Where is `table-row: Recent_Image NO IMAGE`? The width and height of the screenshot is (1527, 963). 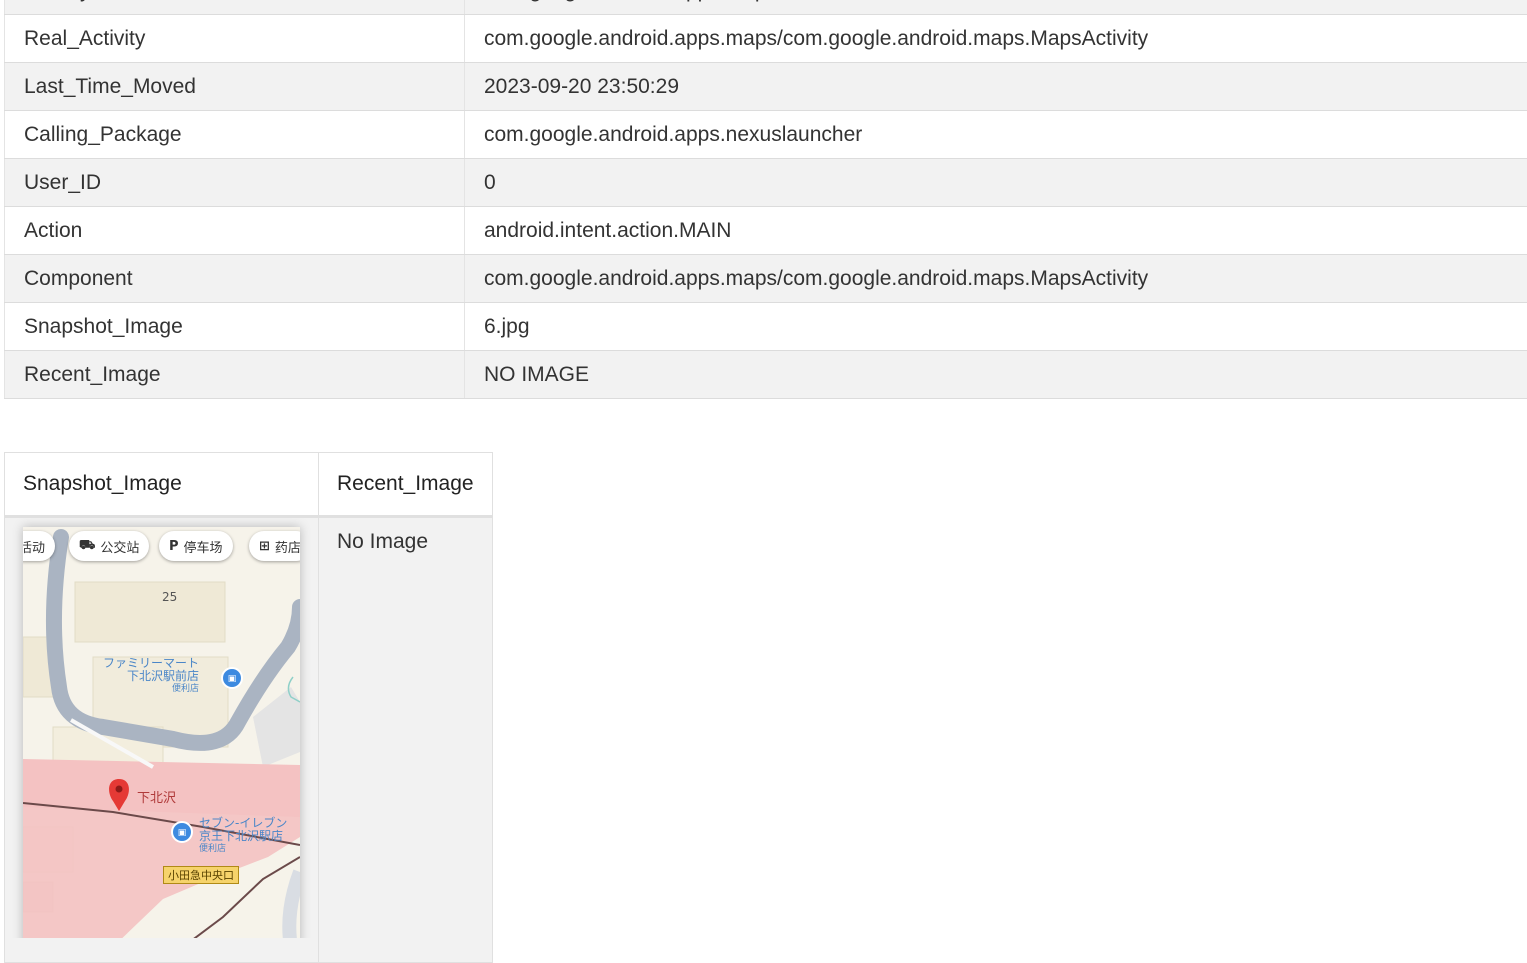 table-row: Recent_Image NO IMAGE is located at coordinates (766, 375).